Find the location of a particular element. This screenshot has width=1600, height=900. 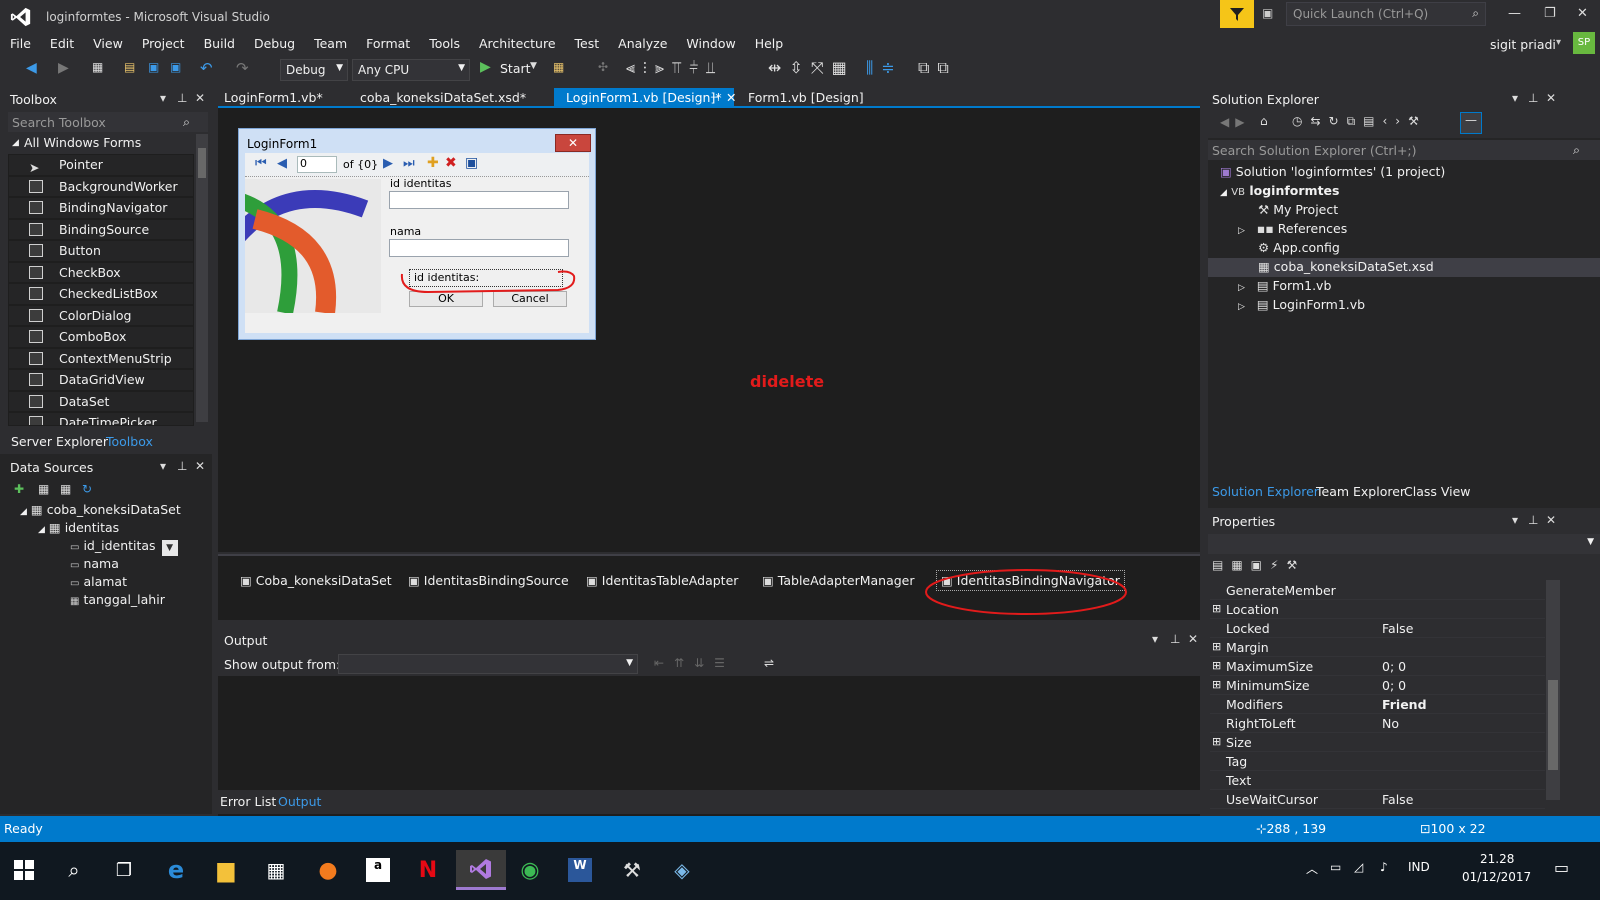

tab-toolbox: Toolbox is located at coordinates (129, 441).